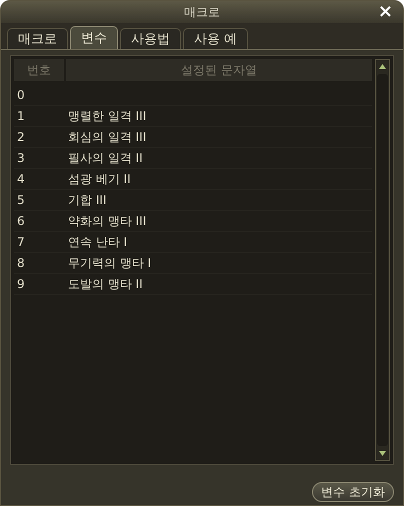  I want to click on table-cell-text: 약화의 맹타 III, so click(106, 221).